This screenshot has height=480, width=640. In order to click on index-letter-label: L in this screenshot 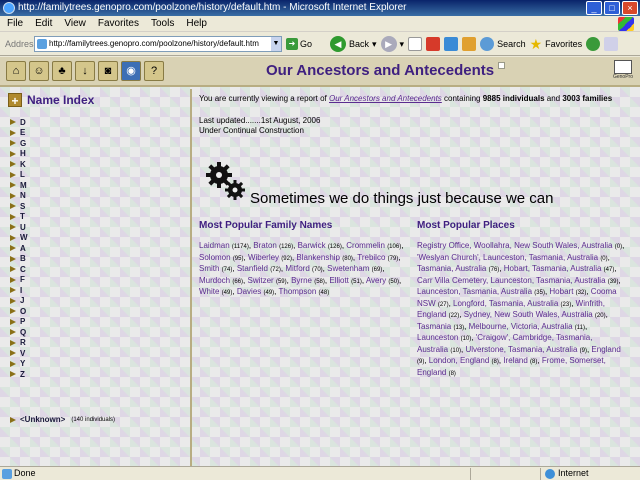, I will do `click(22, 174)`.